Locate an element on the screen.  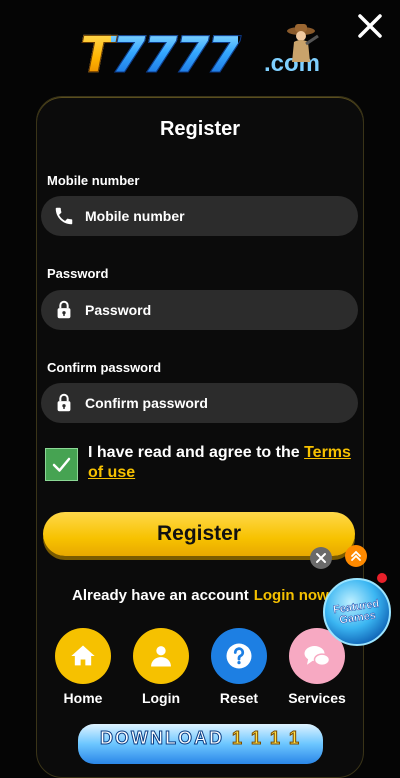
agree-checkbox is located at coordinates (61, 464).